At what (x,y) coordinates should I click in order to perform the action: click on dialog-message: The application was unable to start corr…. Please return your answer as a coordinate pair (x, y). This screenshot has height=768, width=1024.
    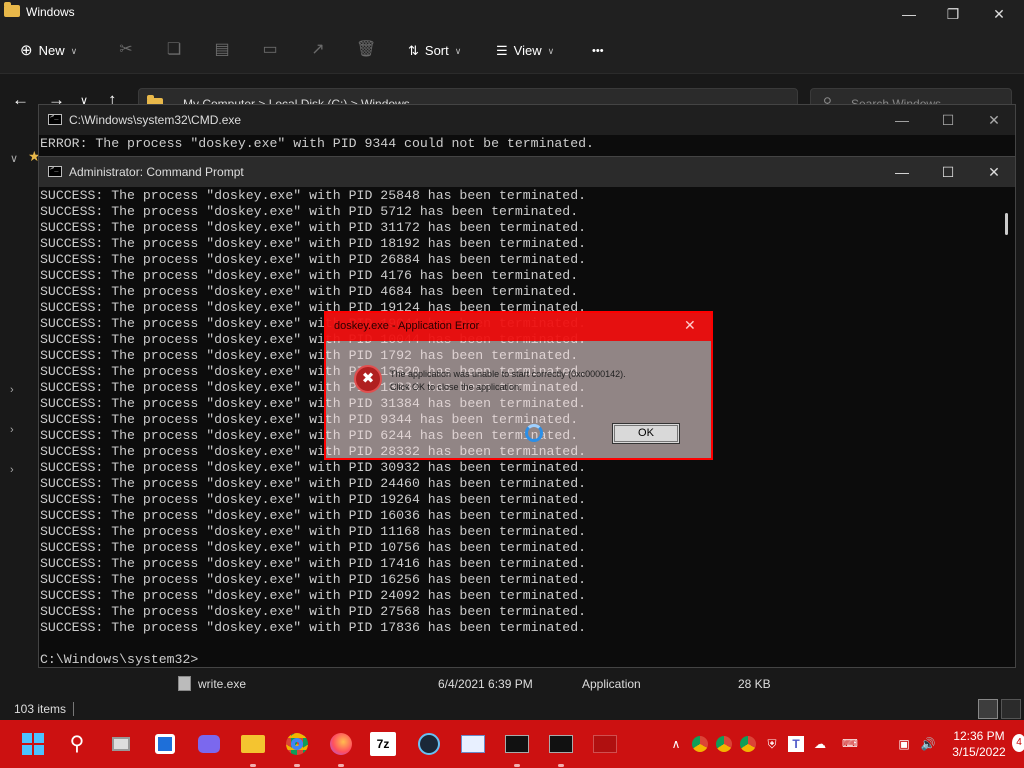
    Looking at the image, I should click on (540, 381).